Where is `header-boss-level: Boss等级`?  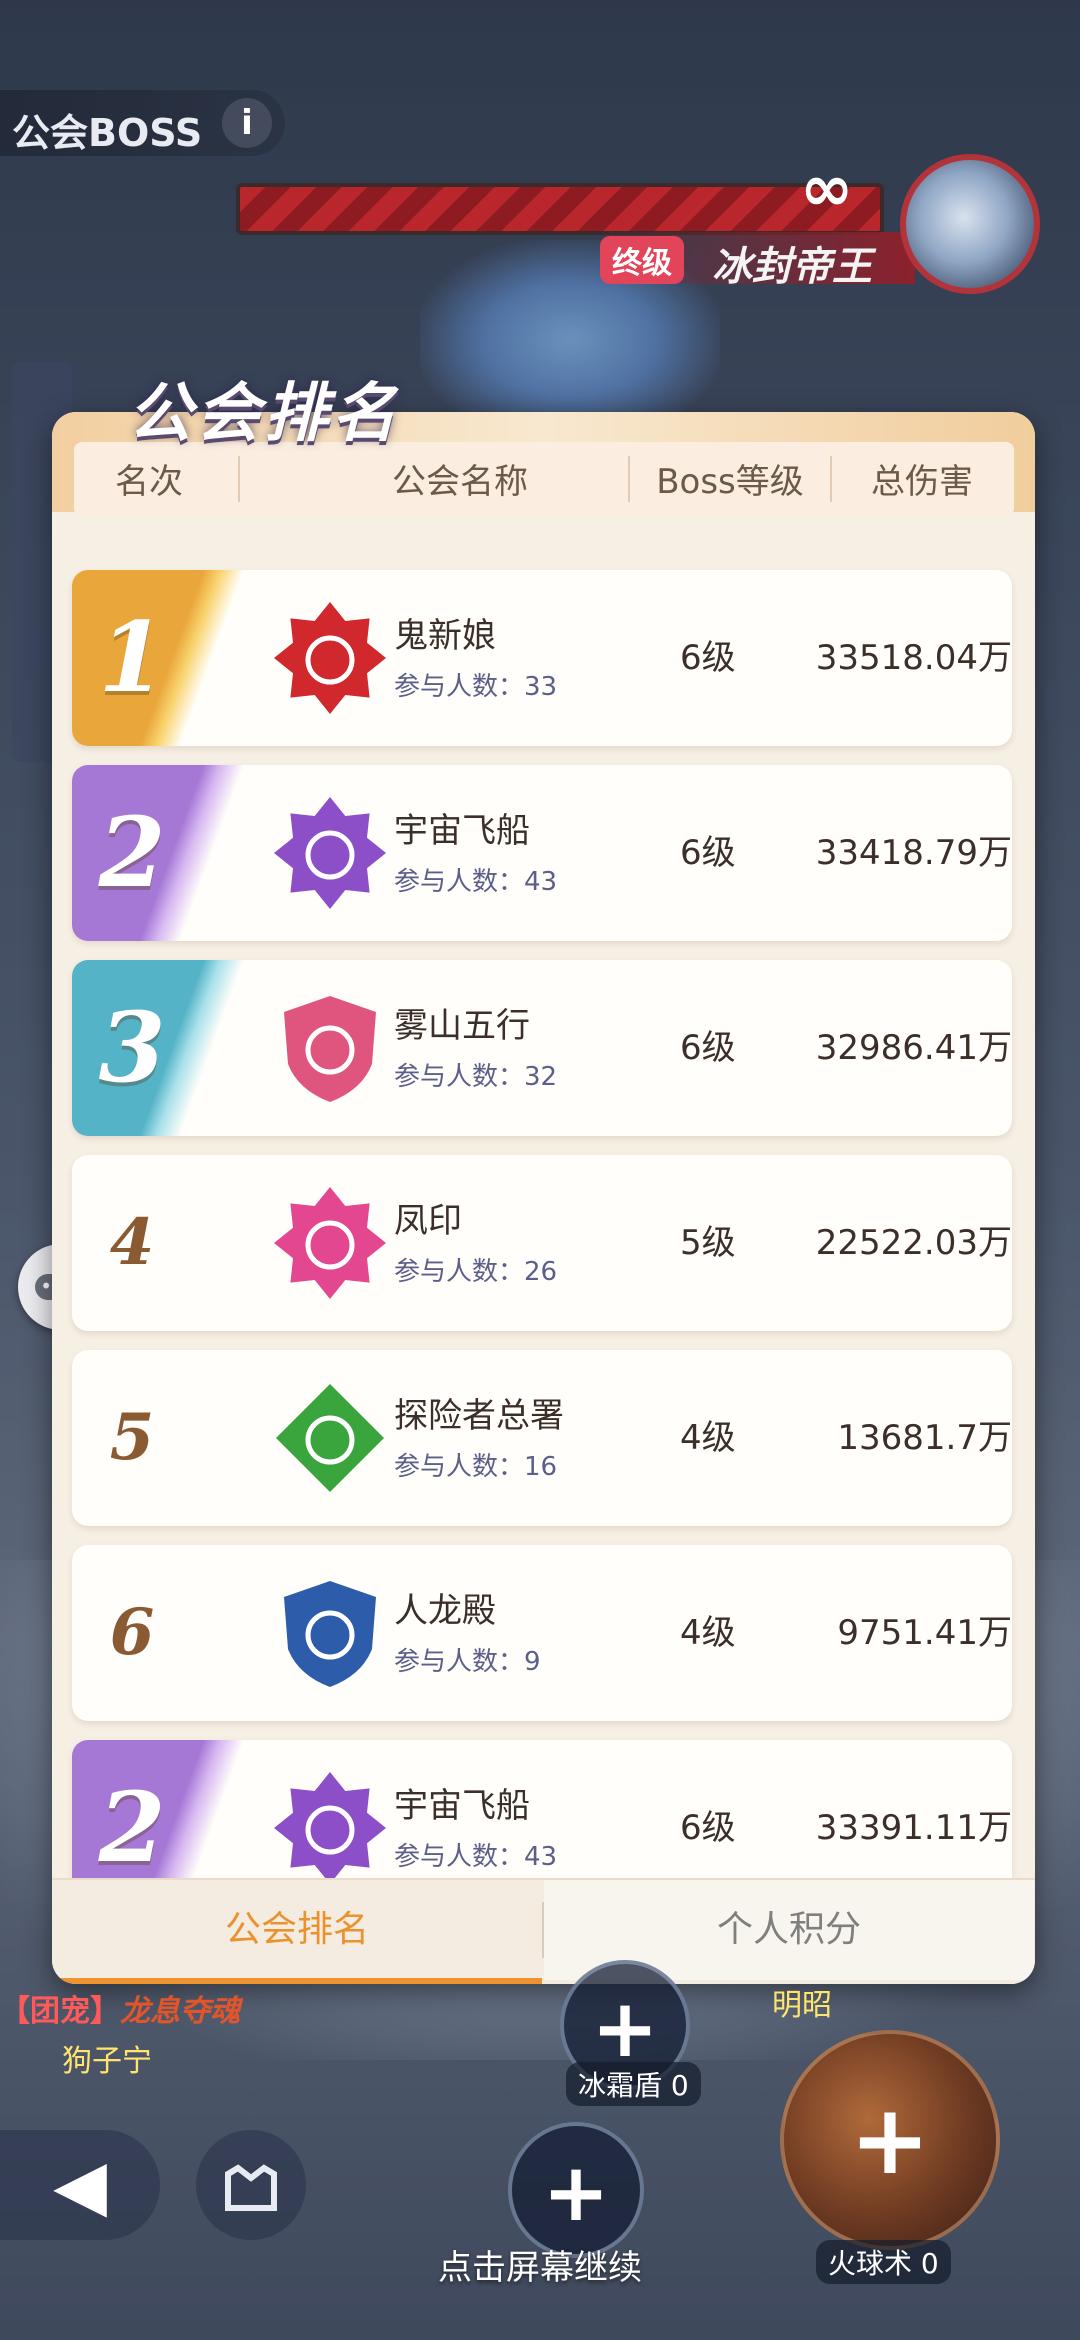 header-boss-level: Boss等级 is located at coordinates (730, 481).